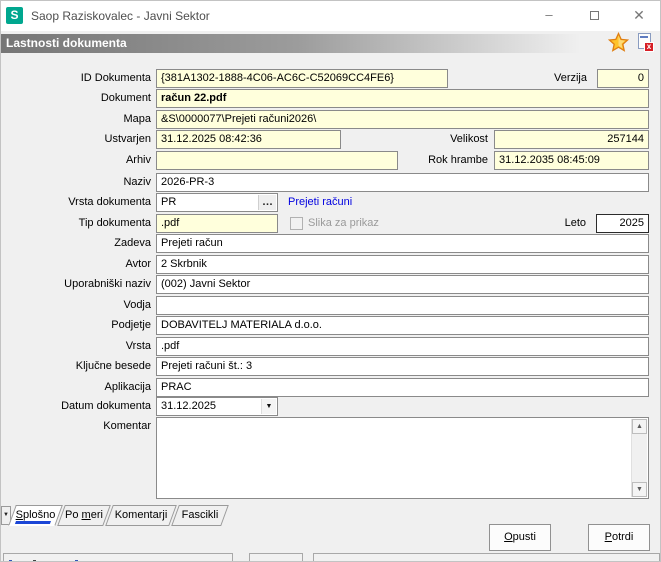 This screenshot has height=562, width=661. I want to click on tab-bar: ▼ Splošno Po meri Komentarji Fascikli, so click(330, 515).